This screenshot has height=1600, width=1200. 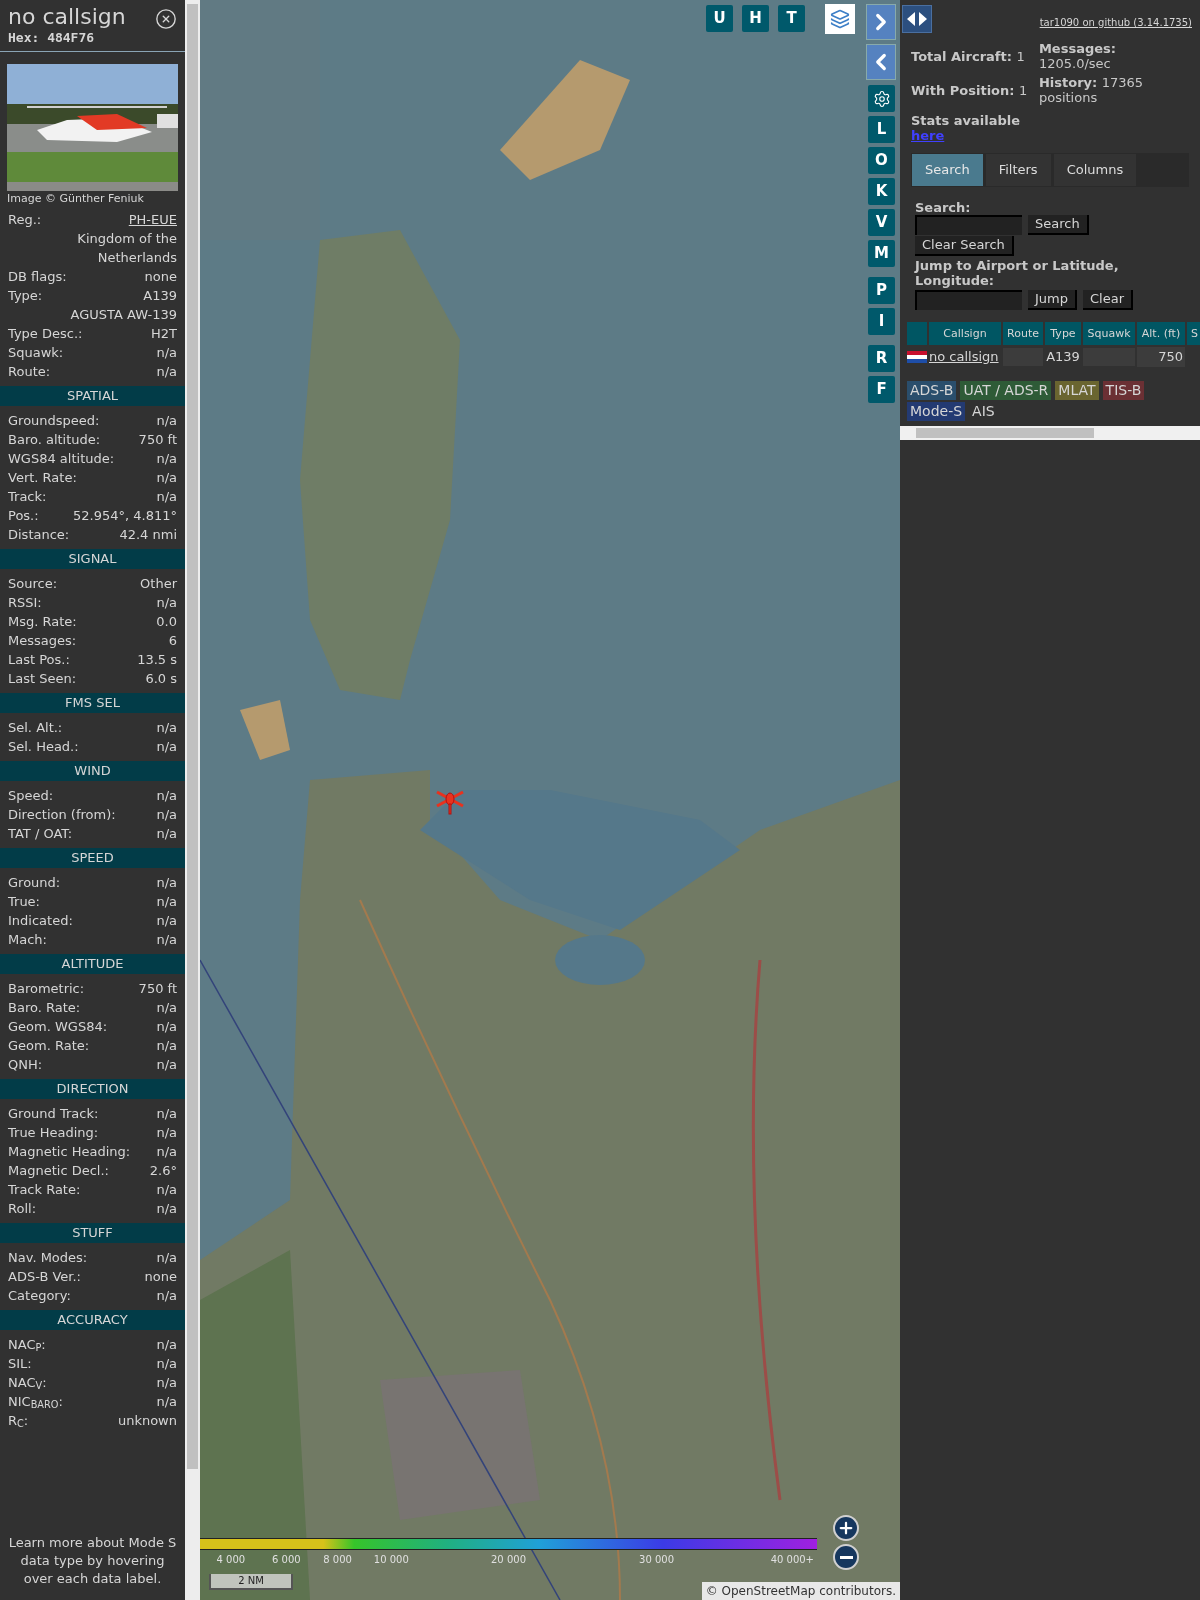 I want to click on collapse-button, so click(x=881, y=62).